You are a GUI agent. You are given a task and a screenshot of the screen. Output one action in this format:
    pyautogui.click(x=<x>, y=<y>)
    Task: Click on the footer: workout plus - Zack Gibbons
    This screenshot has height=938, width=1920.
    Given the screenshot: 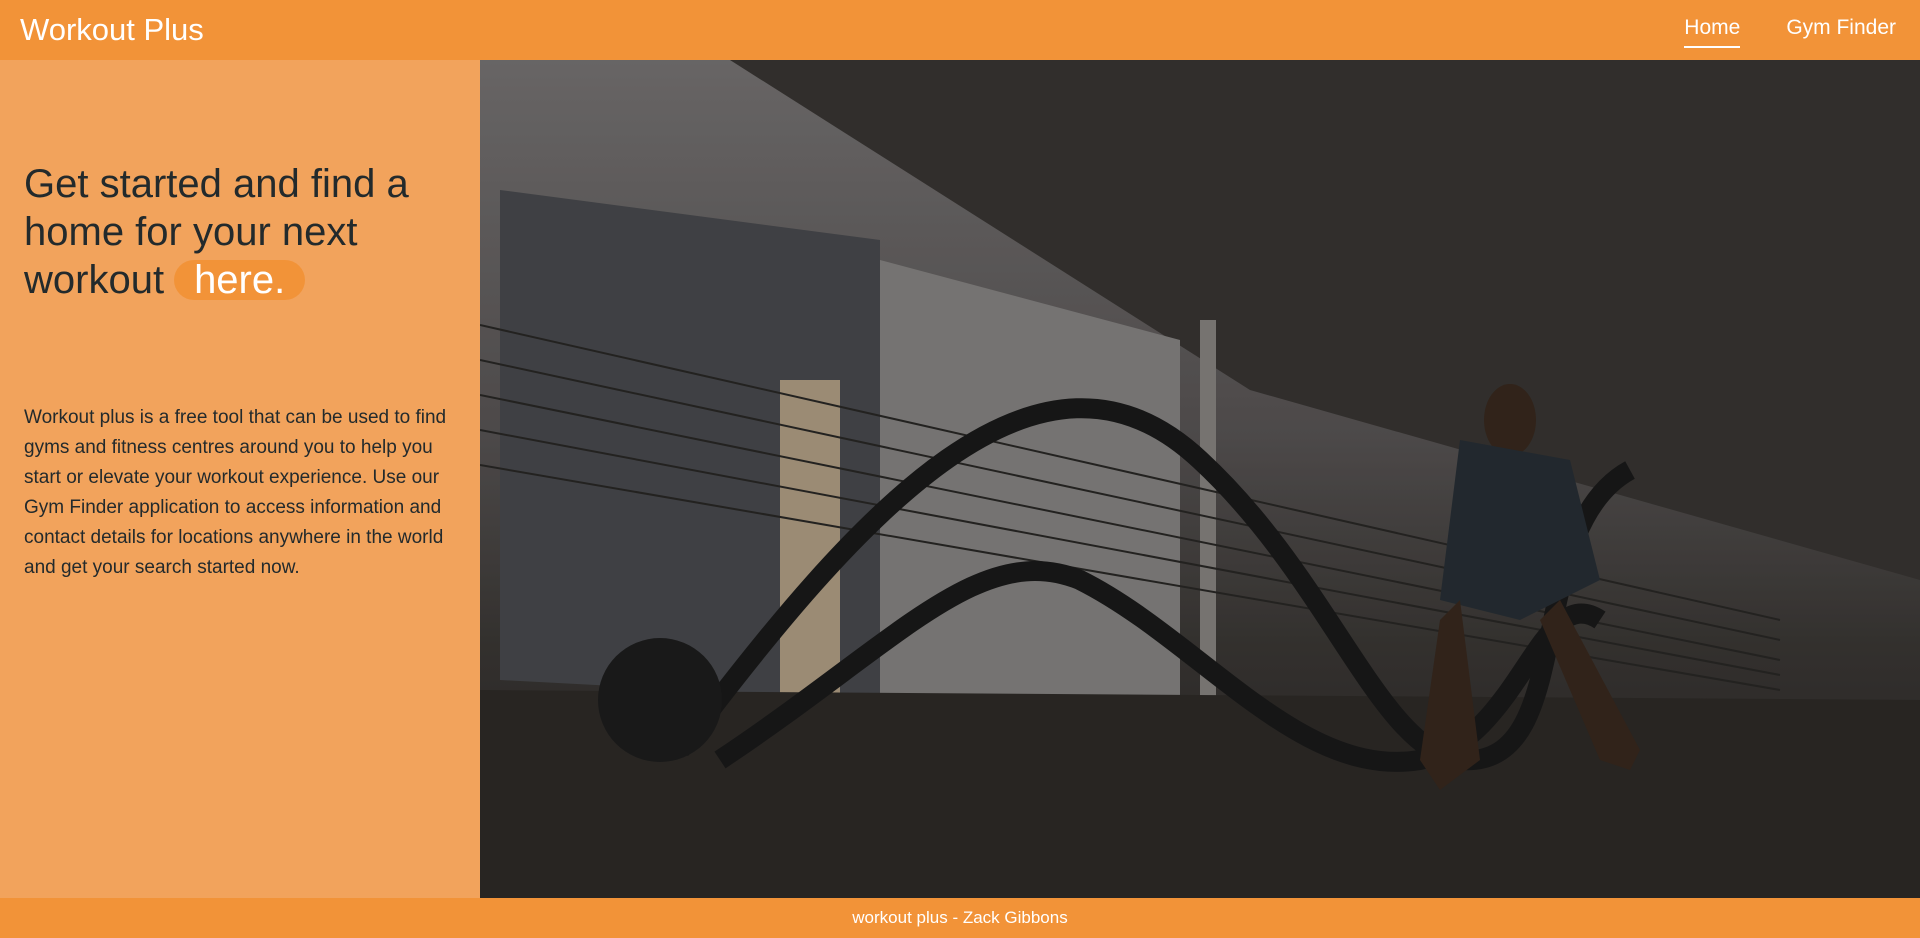 What is the action you would take?
    pyautogui.click(x=960, y=918)
    